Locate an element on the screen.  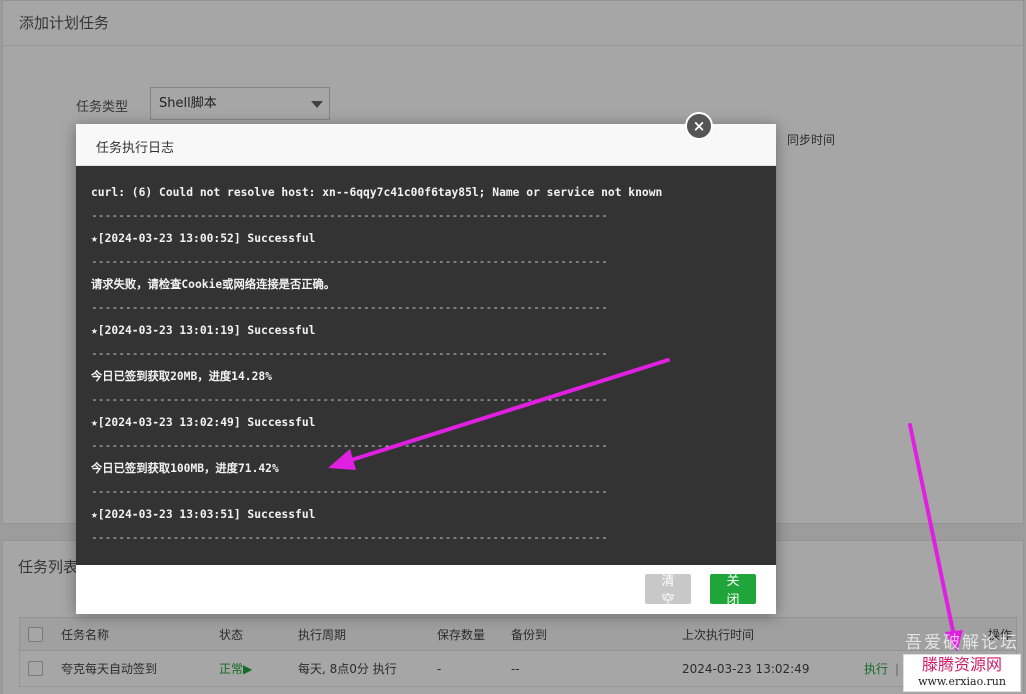
watermark-name: 滕腾资源网 is located at coordinates (961, 664).